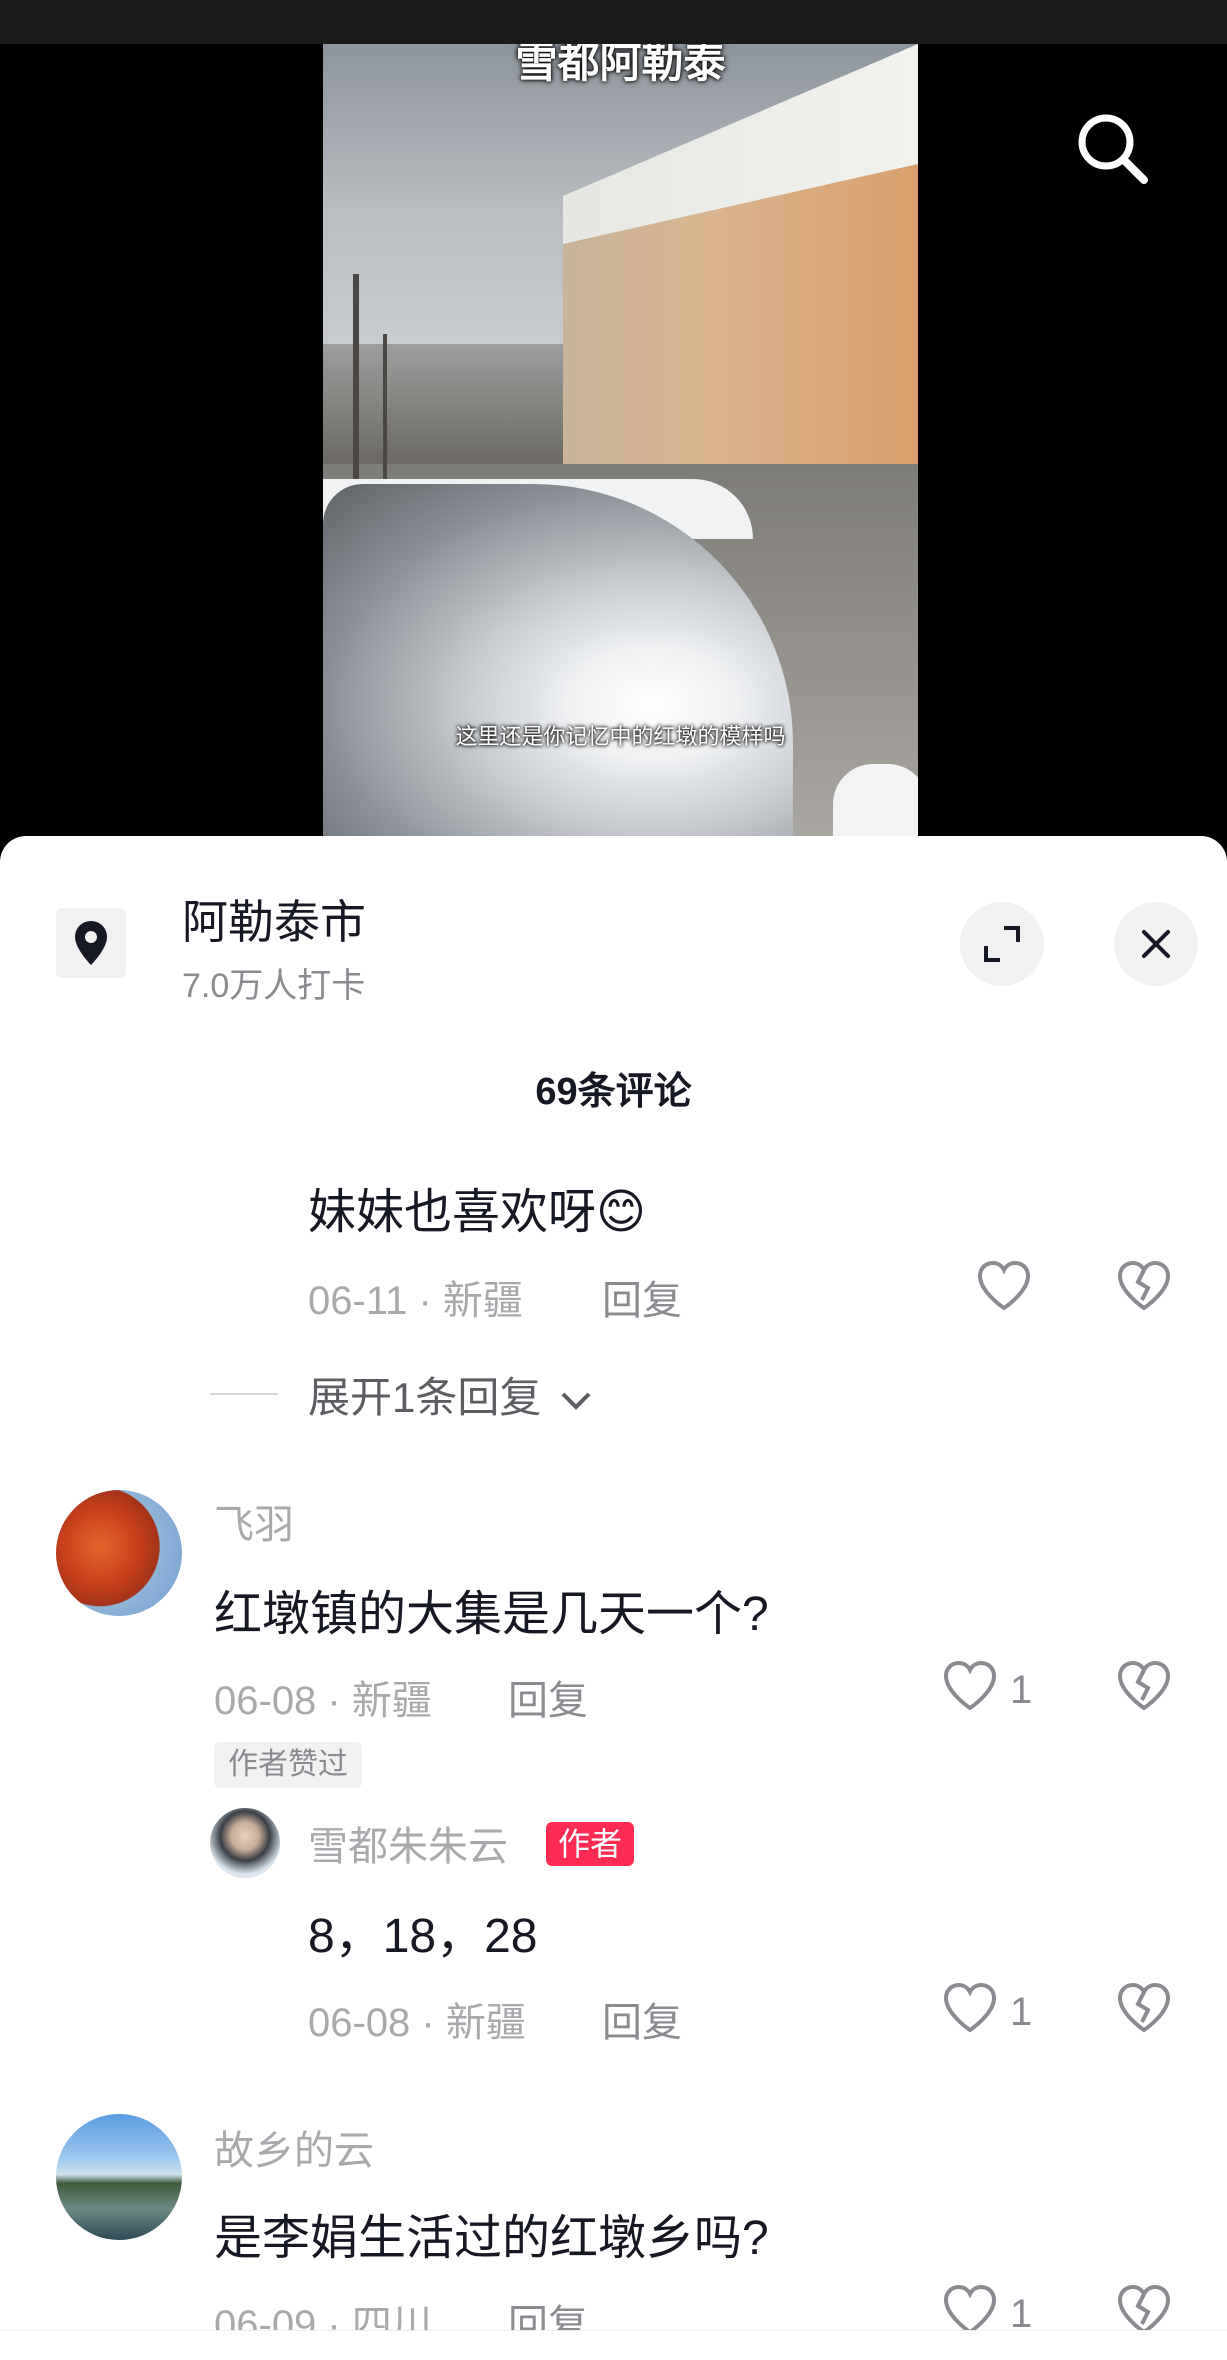  Describe the element at coordinates (491, 2238) in the screenshot. I see `comment-text: 是李娟生活过的红墩乡吗?` at that location.